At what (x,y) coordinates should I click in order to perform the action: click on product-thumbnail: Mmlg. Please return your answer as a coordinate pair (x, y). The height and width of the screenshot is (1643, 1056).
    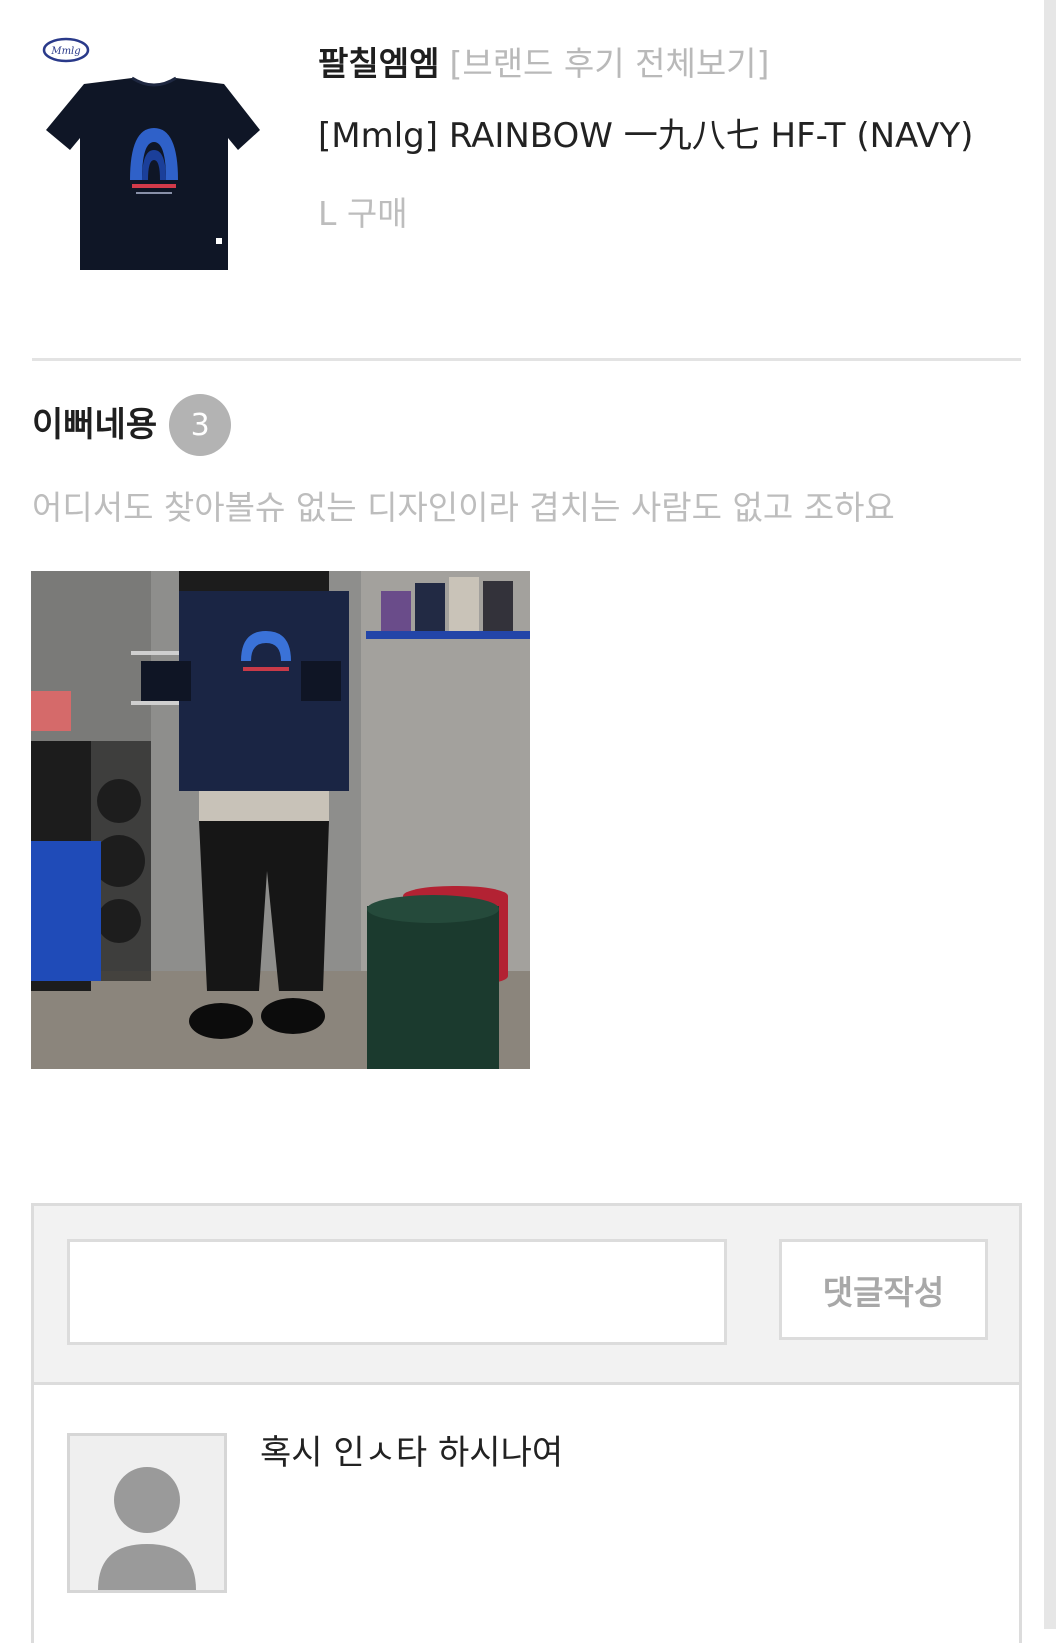
    Looking at the image, I should click on (154, 157).